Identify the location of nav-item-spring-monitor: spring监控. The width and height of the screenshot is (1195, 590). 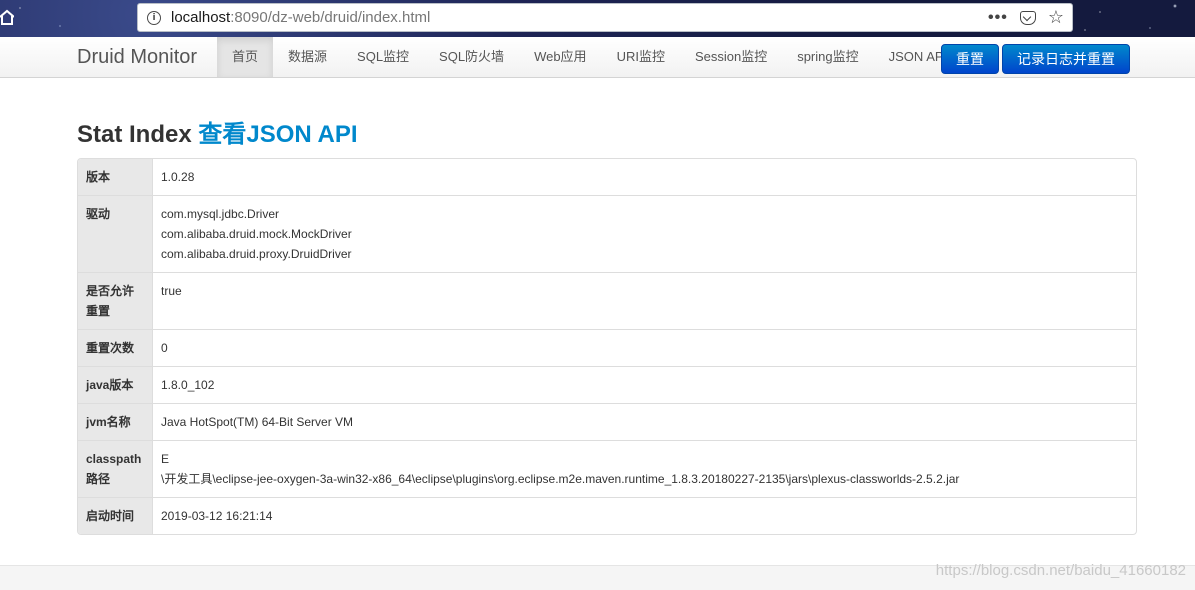
(827, 57).